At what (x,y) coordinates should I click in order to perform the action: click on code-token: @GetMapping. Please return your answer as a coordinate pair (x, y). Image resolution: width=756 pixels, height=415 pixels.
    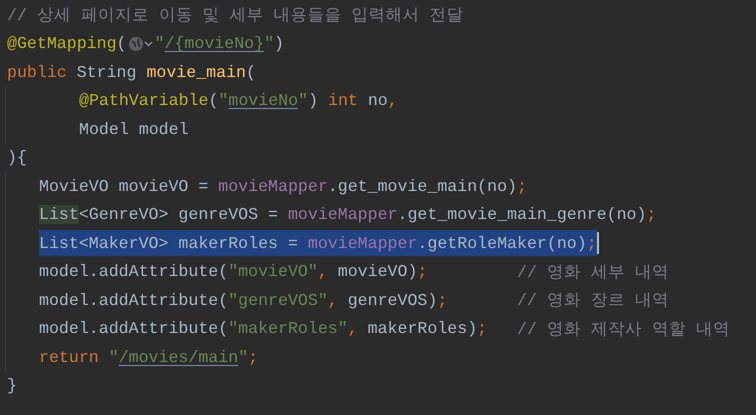
    Looking at the image, I should click on (62, 44).